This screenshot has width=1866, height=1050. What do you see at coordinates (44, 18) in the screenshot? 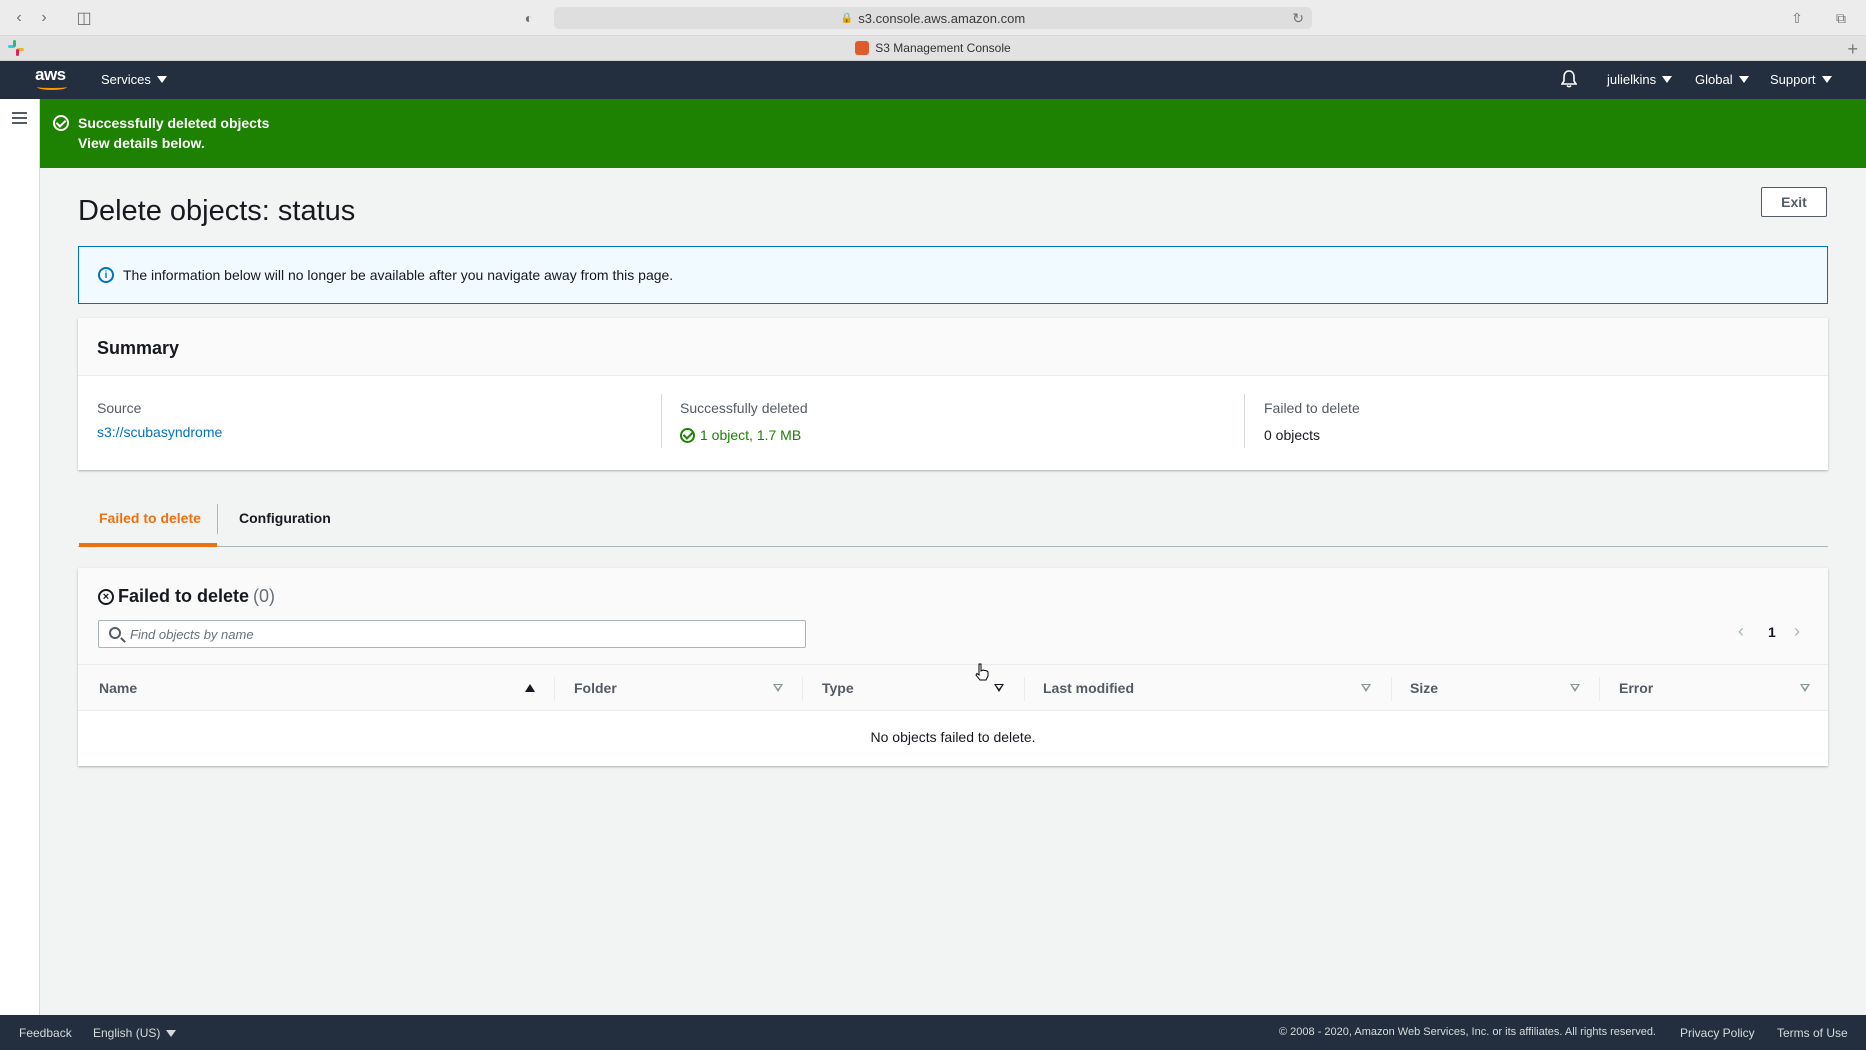
I see `forward-icon: ›` at bounding box center [44, 18].